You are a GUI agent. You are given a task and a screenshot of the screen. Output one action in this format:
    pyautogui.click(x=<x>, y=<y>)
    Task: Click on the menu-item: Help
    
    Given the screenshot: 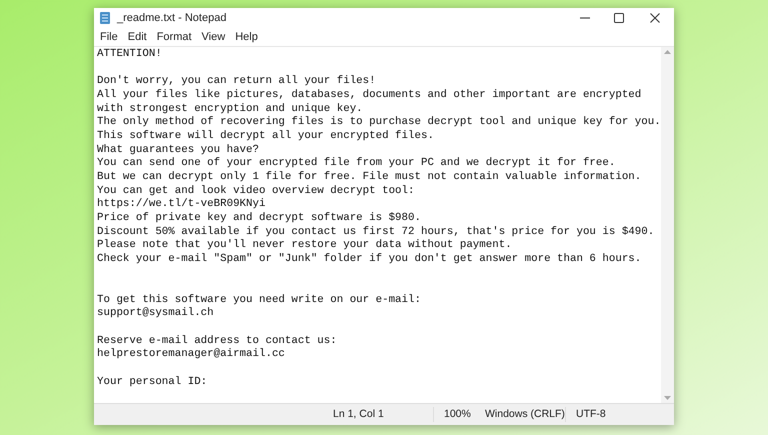 What is the action you would take?
    pyautogui.click(x=246, y=37)
    